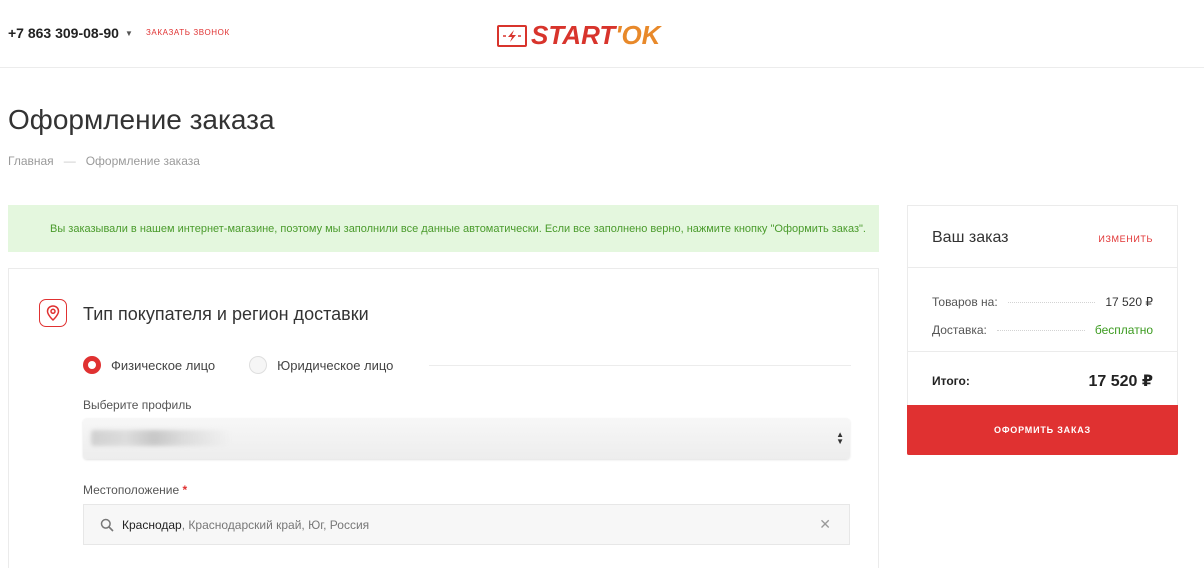 Image resolution: width=1204 pixels, height=579 pixels. I want to click on divider, so click(640, 365).